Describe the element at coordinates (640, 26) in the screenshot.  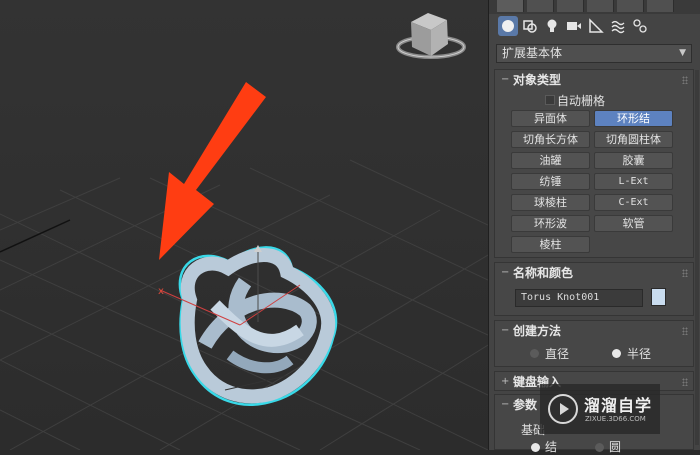
I see `systems-icon` at that location.